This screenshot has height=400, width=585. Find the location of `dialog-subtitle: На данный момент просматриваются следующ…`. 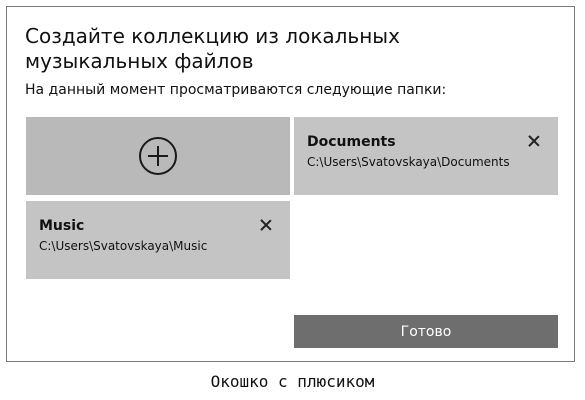

dialog-subtitle: На данный момент просматриваются следующ… is located at coordinates (236, 90).